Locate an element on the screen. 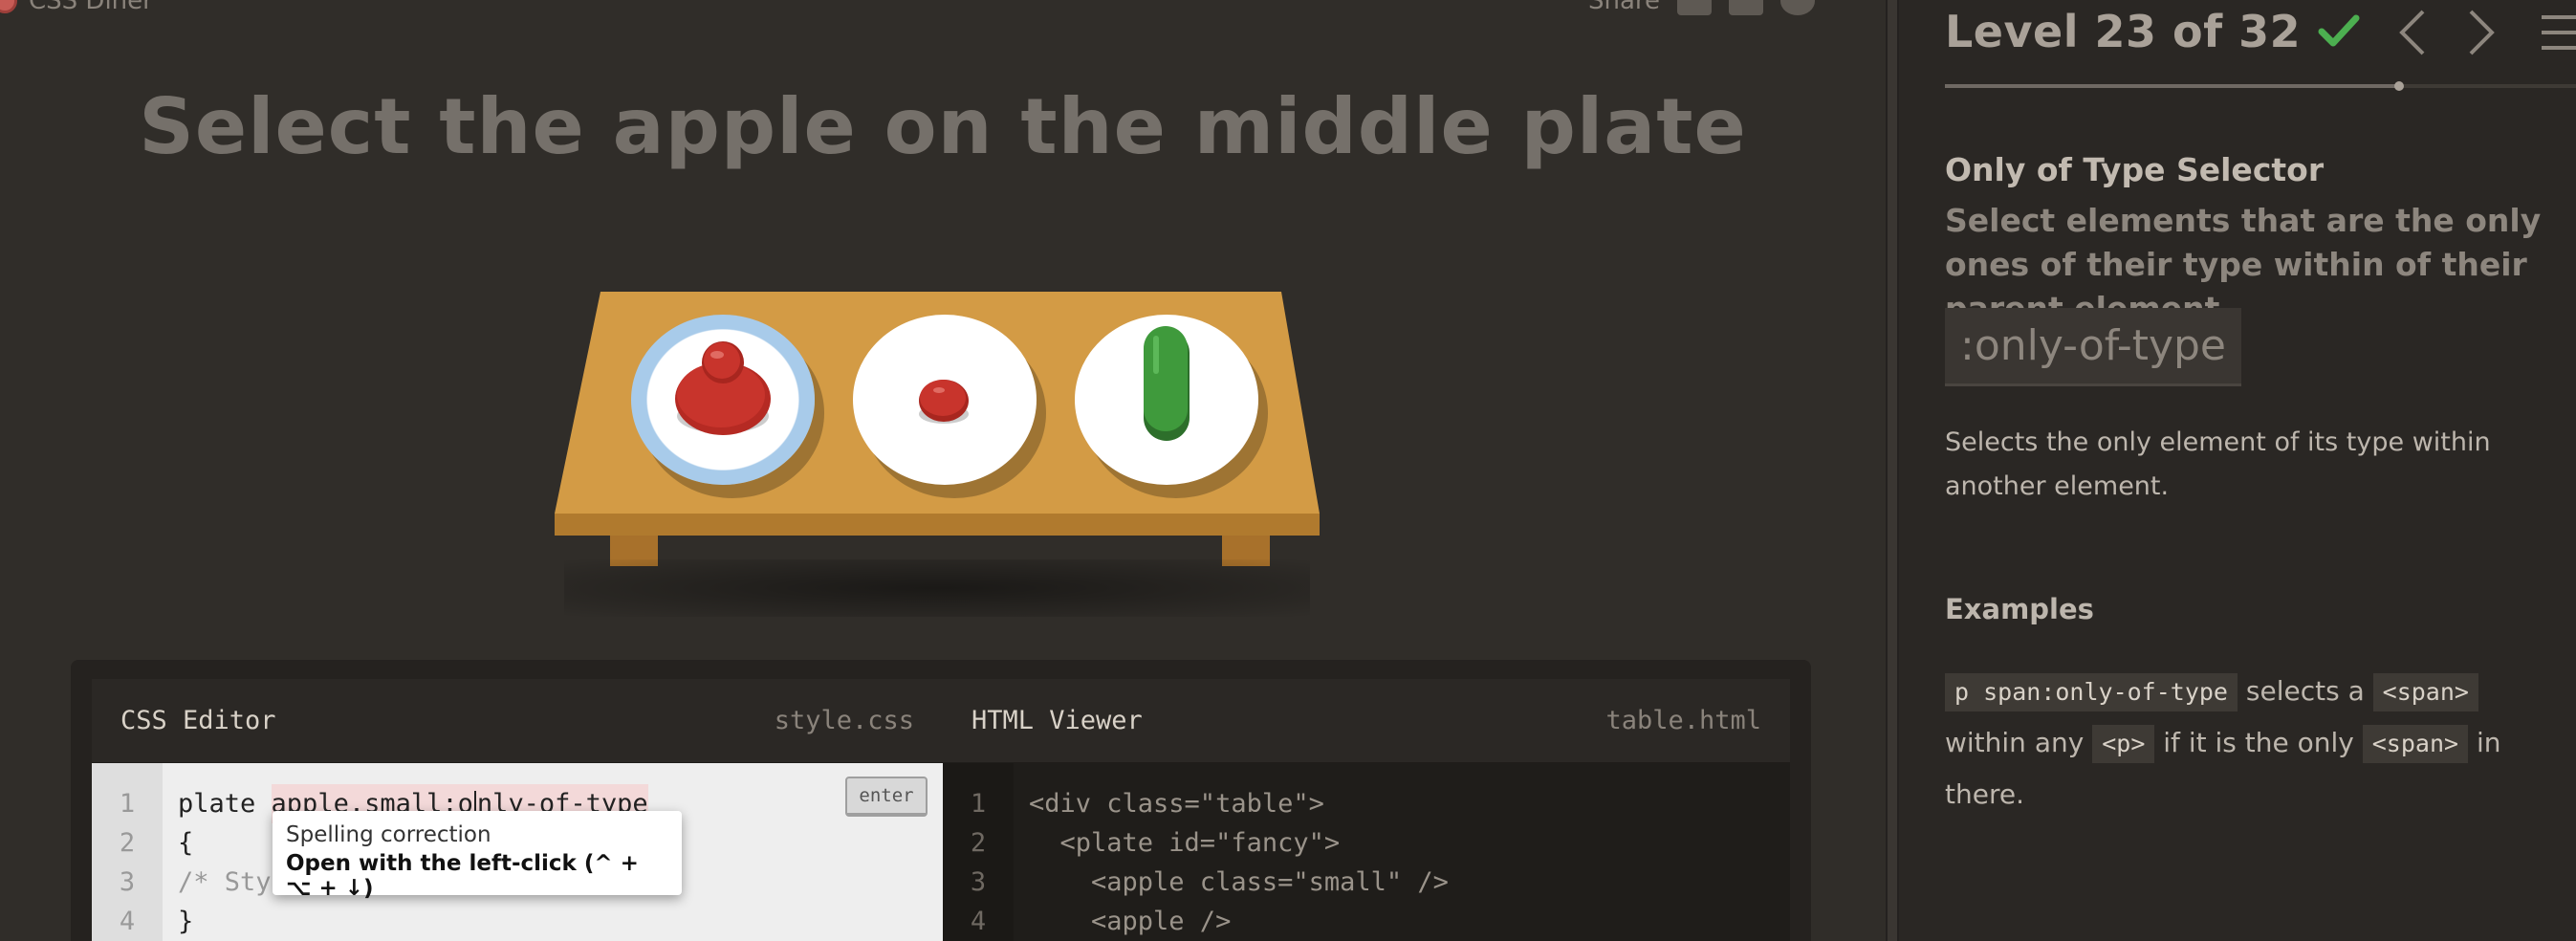 This screenshot has height=941, width=2576. level-header: Level 23 of 32 is located at coordinates (2153, 31).